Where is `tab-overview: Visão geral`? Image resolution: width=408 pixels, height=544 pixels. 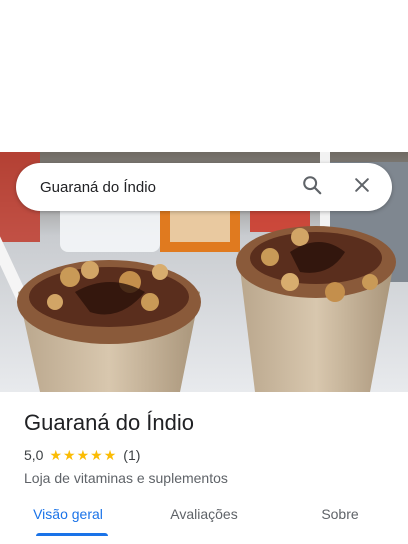 tab-overview: Visão geral is located at coordinates (68, 519).